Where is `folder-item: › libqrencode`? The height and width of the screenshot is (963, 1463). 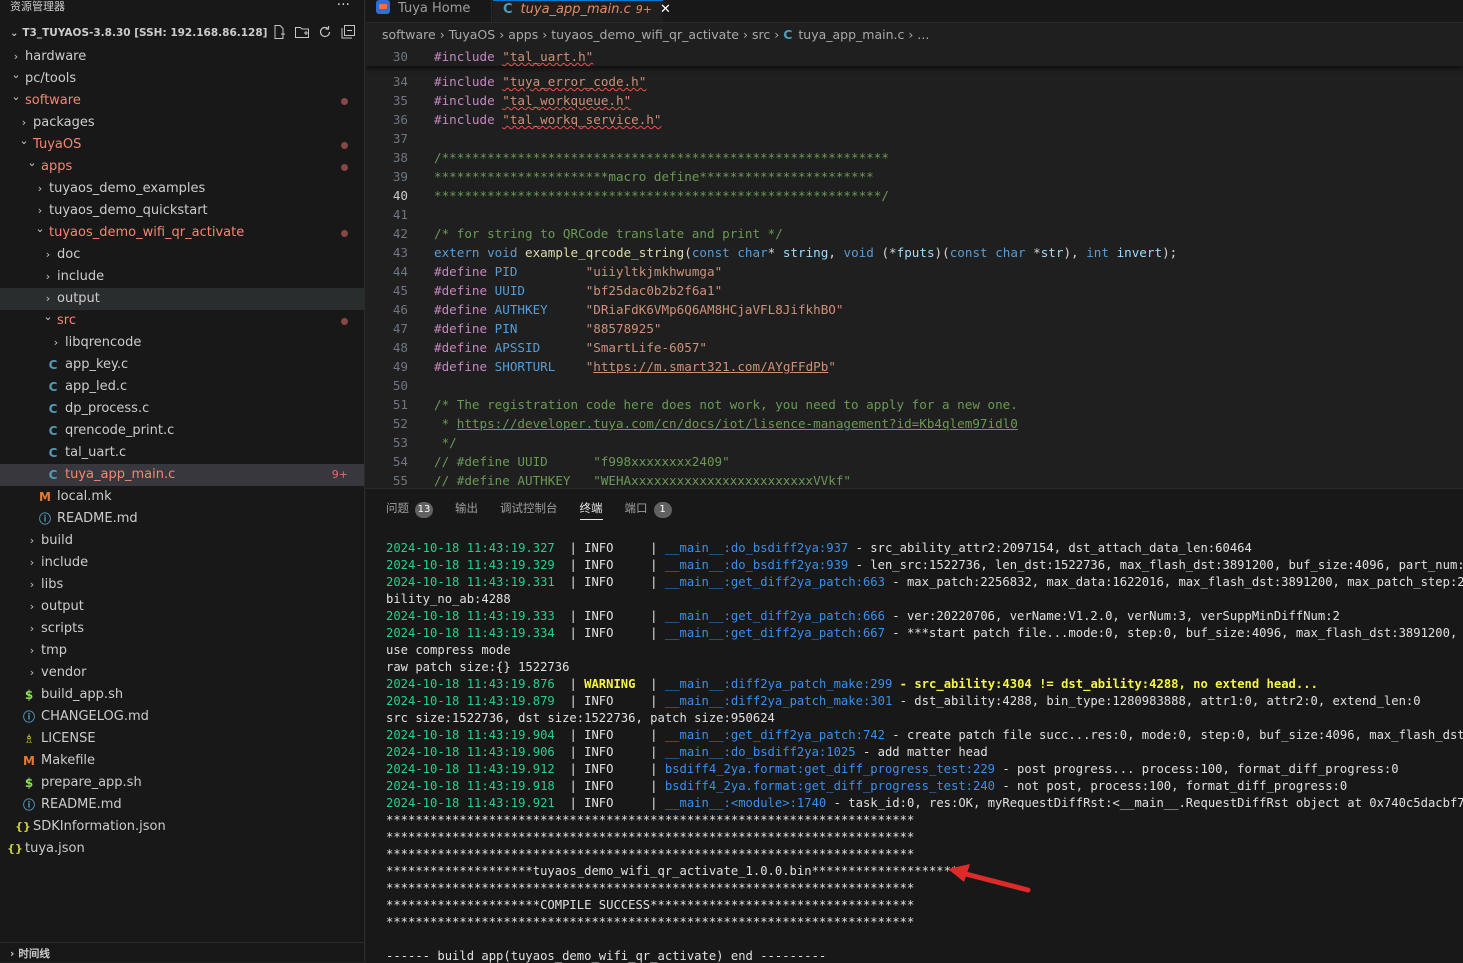 folder-item: › libqrencode is located at coordinates (182, 343).